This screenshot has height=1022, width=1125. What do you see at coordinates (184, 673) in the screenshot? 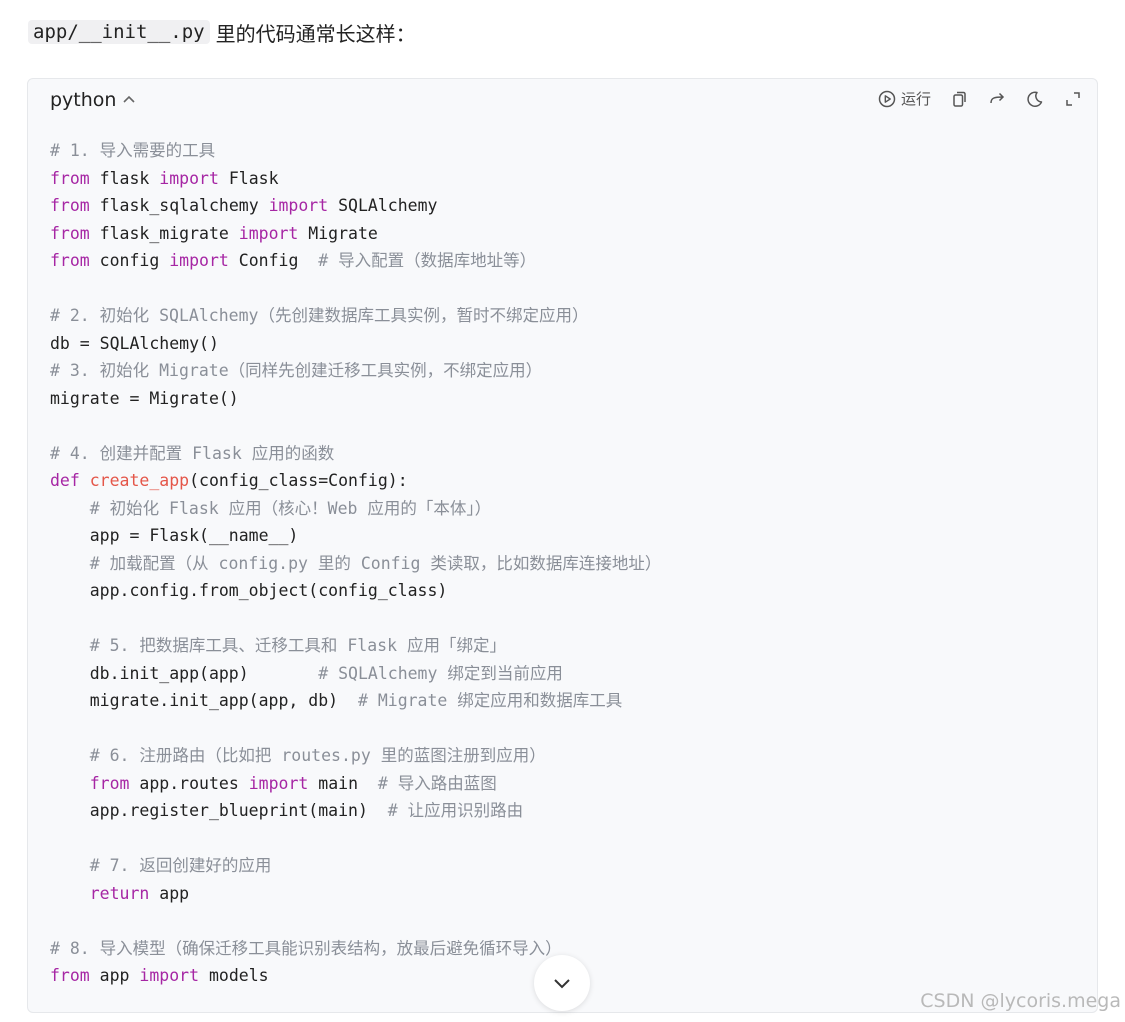
I see `code-token: db.init_app(app)` at bounding box center [184, 673].